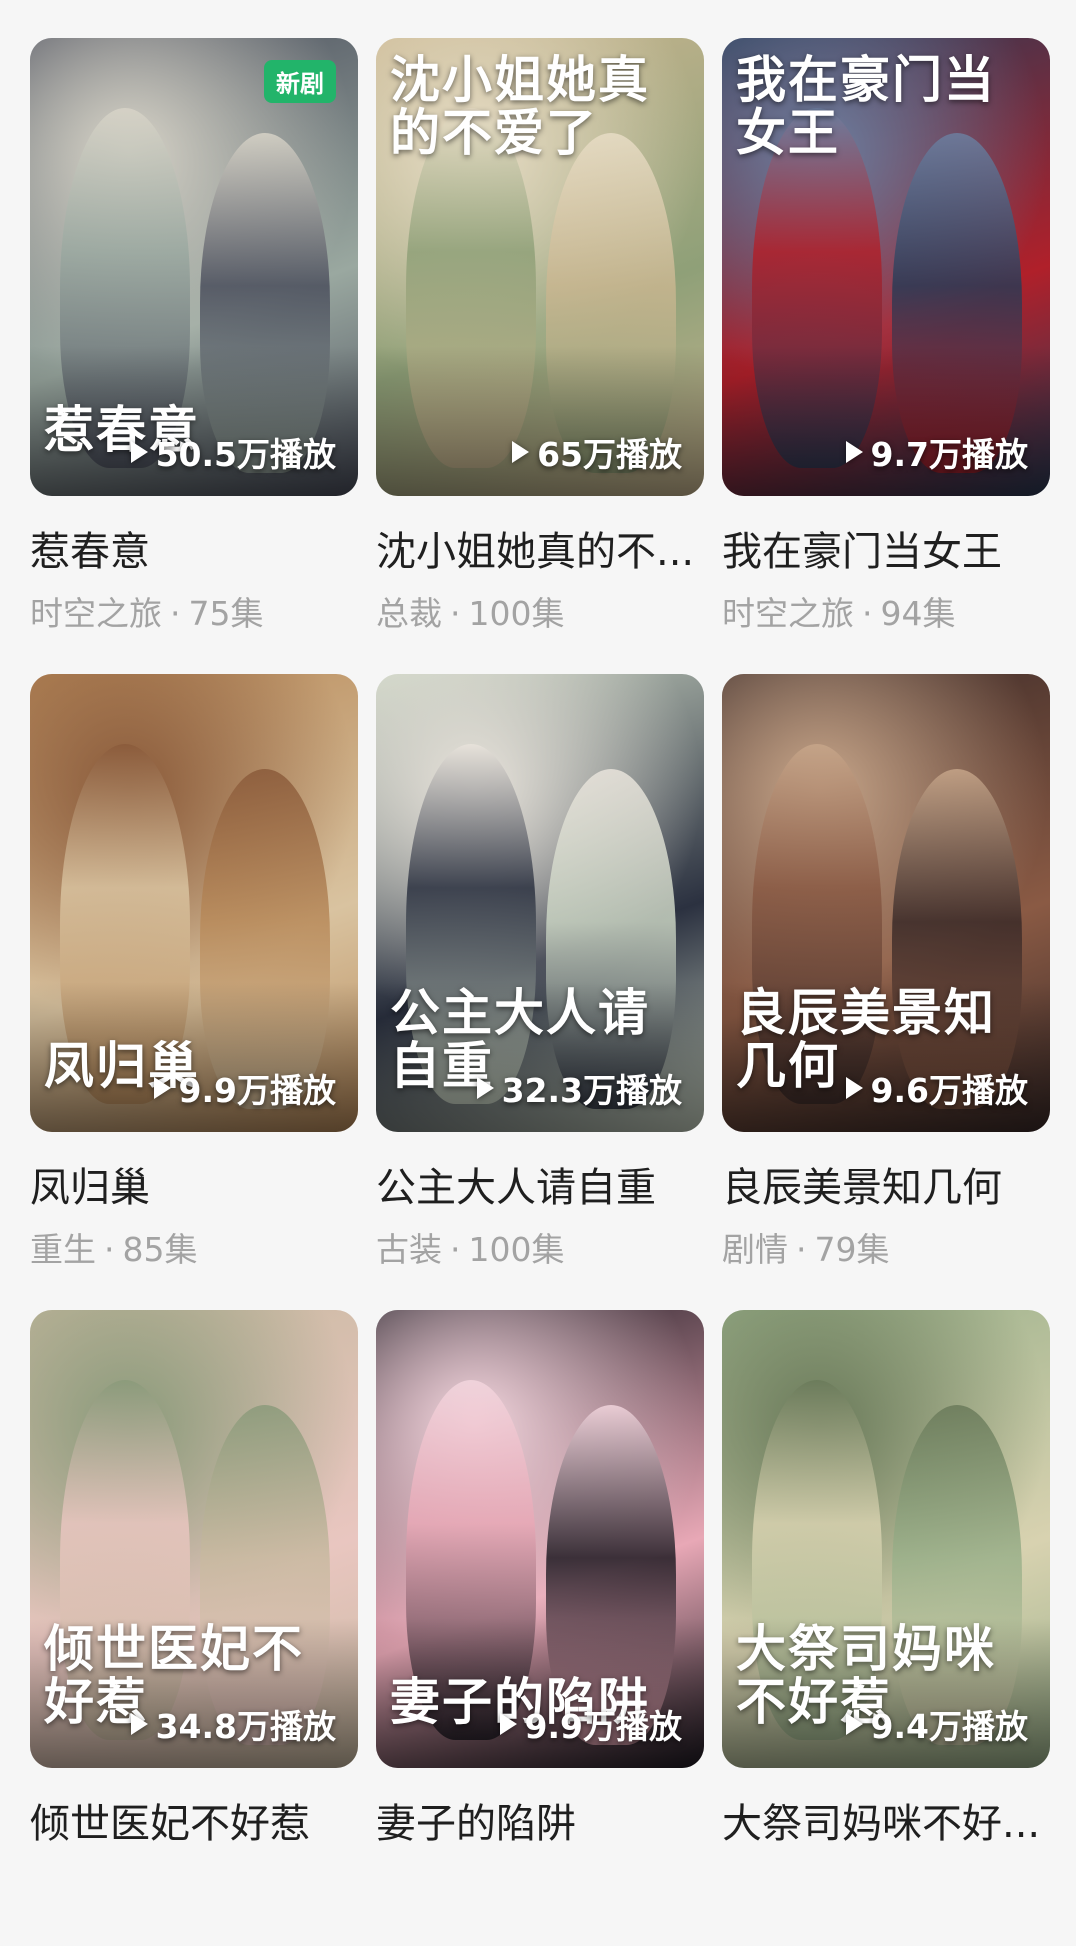 Image resolution: width=1076 pixels, height=1946 pixels. Describe the element at coordinates (609, 454) in the screenshot. I see `play-count-text: 65万播放` at that location.